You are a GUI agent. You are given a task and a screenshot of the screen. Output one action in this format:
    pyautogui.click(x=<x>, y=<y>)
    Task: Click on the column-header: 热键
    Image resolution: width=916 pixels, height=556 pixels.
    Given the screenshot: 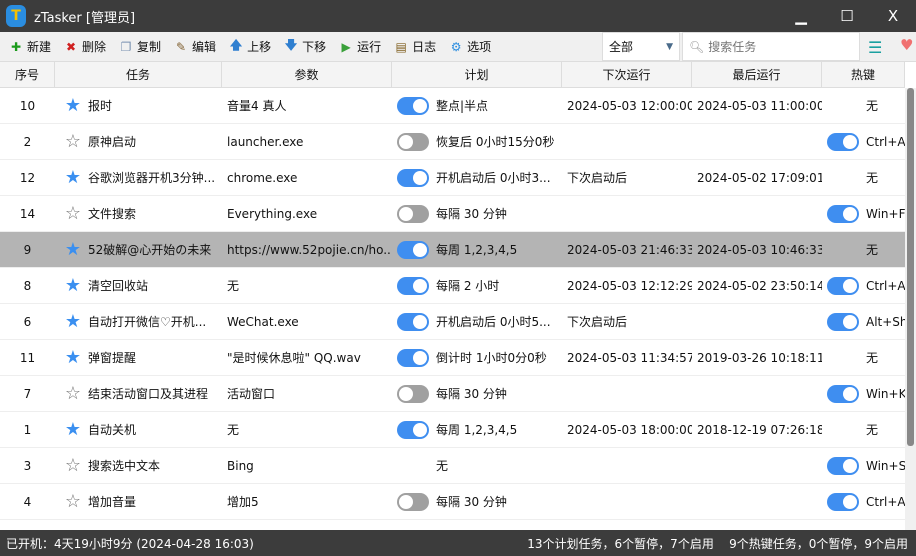 What is the action you would take?
    pyautogui.click(x=863, y=74)
    